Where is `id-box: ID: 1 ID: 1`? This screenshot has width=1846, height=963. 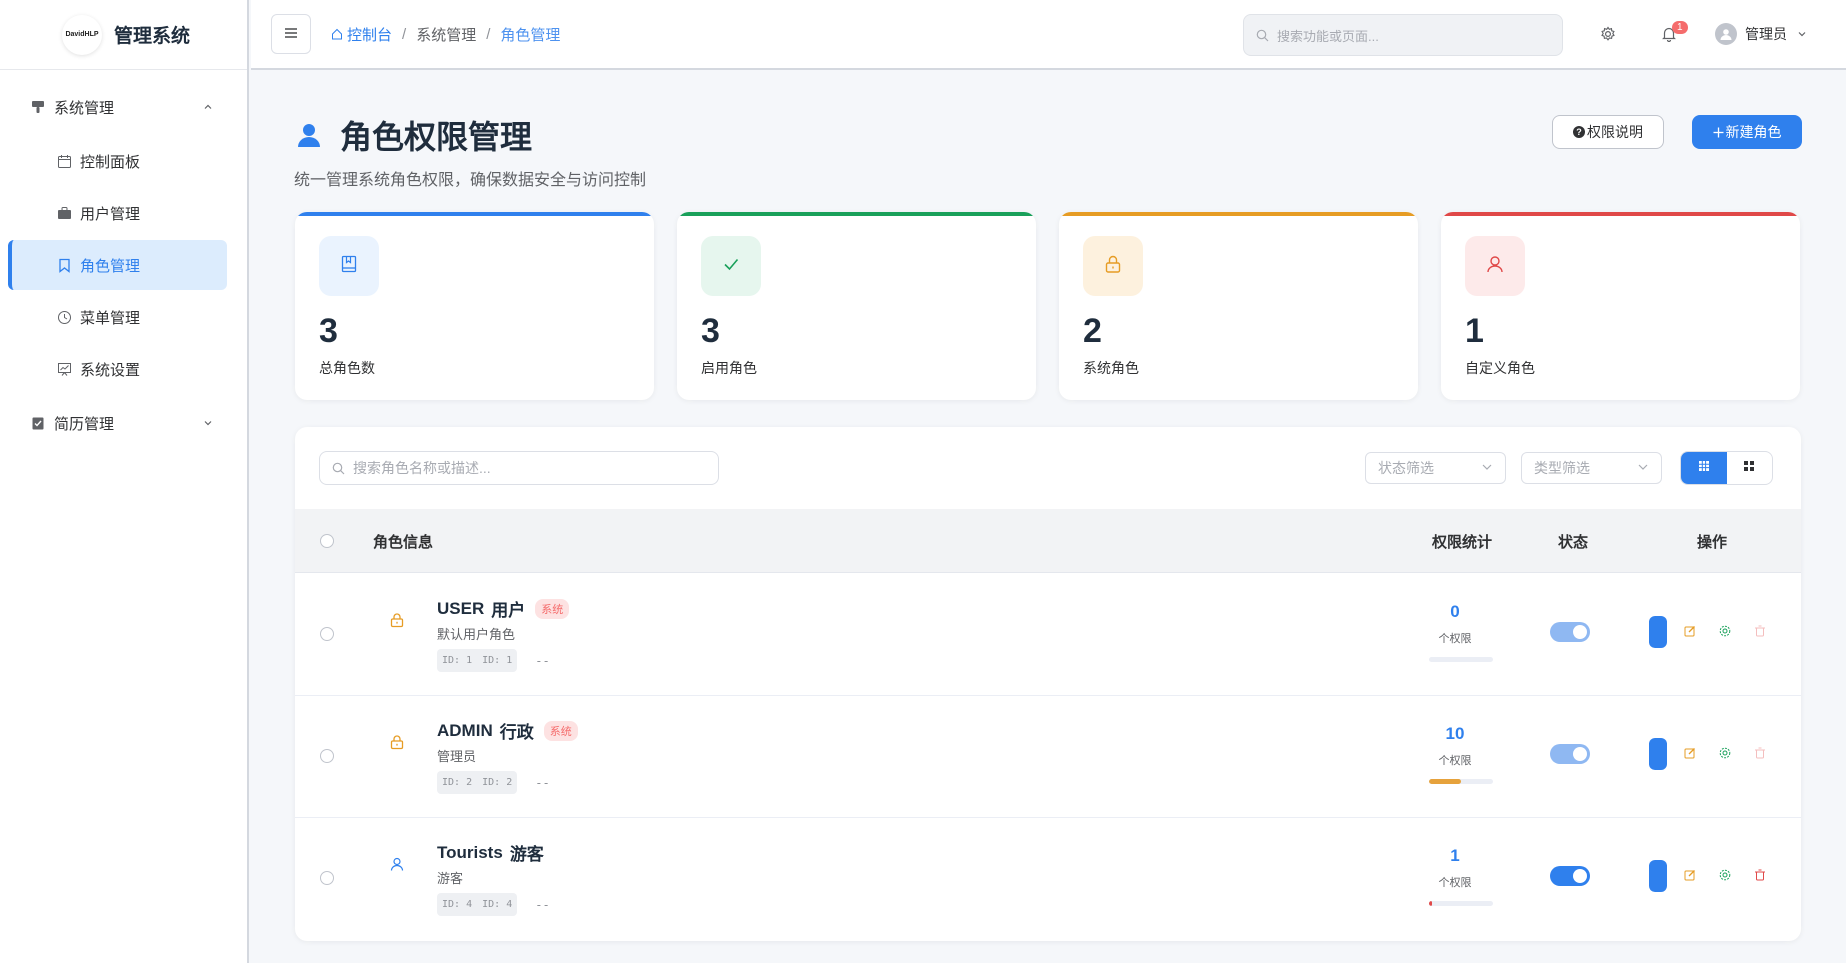
id-box: ID: 1 ID: 1 is located at coordinates (477, 660).